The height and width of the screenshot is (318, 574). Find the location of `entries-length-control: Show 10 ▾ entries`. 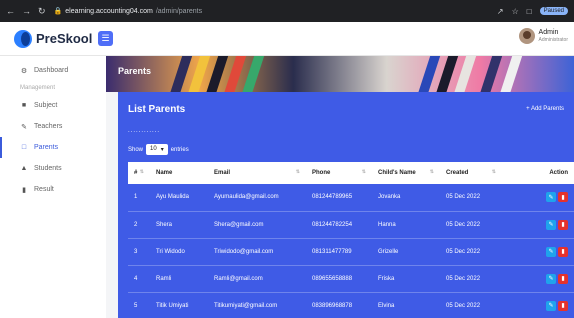

entries-length-control: Show 10 ▾ entries is located at coordinates (158, 149).